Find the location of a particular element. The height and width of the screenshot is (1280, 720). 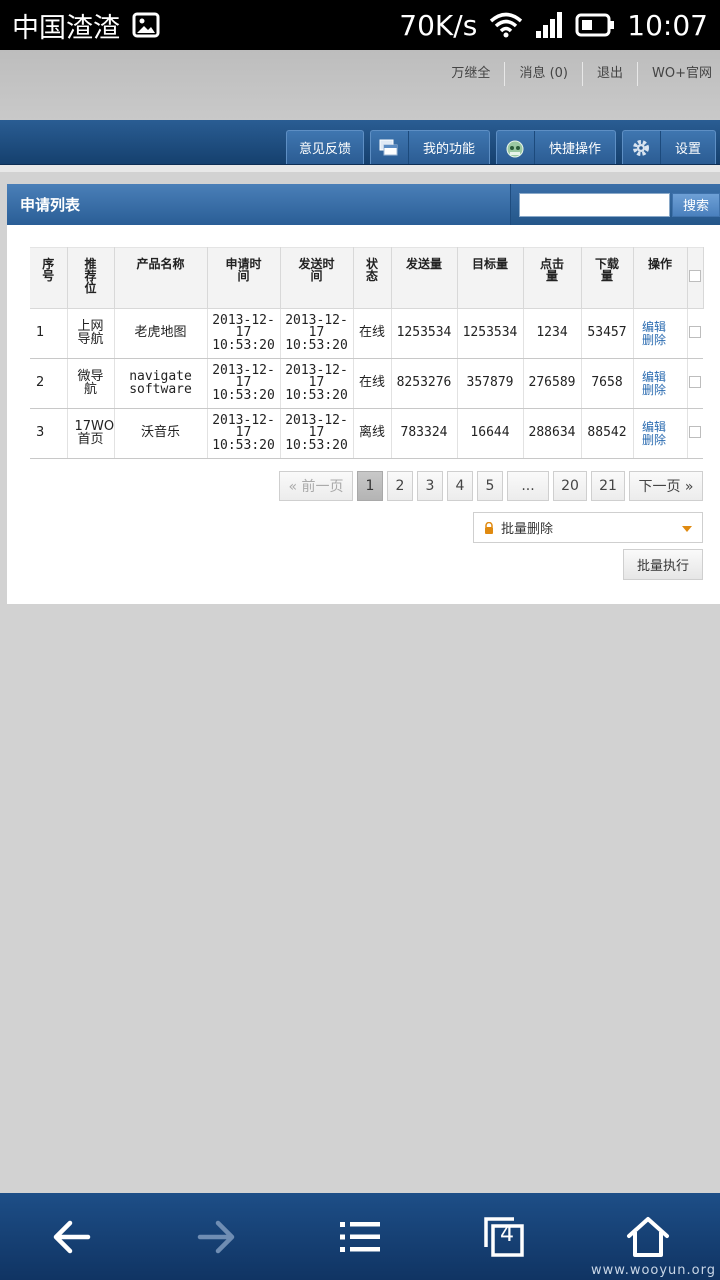

nav-bar: 意见反馈 我的功能 快捷操作 设置 is located at coordinates (360, 142).